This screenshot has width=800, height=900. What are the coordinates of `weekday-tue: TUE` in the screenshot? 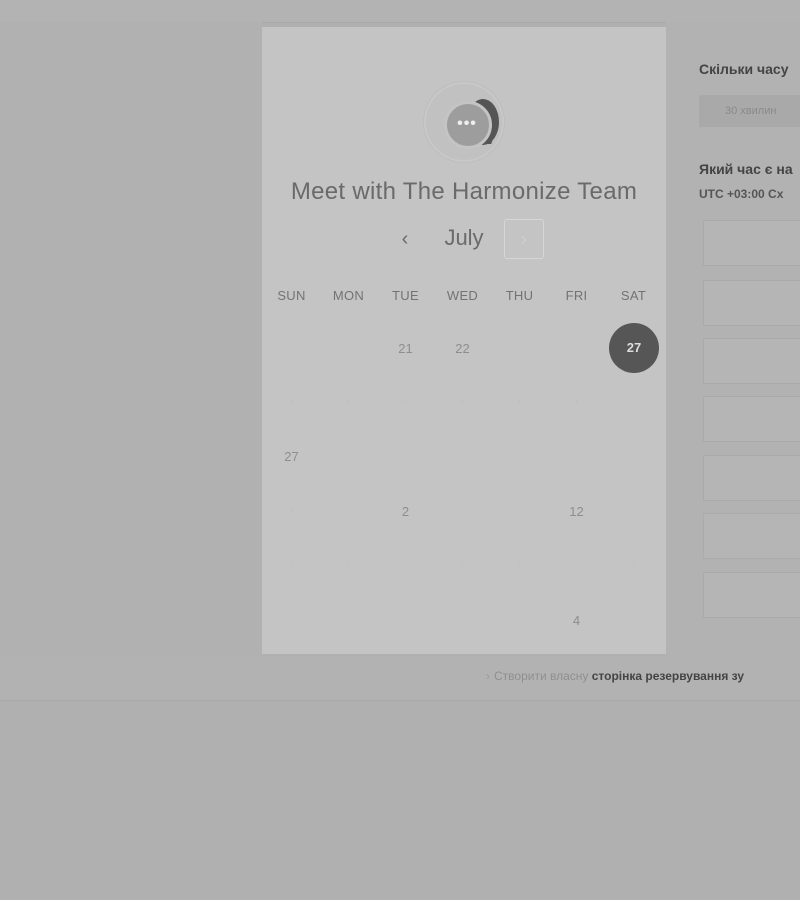 It's located at (405, 295).